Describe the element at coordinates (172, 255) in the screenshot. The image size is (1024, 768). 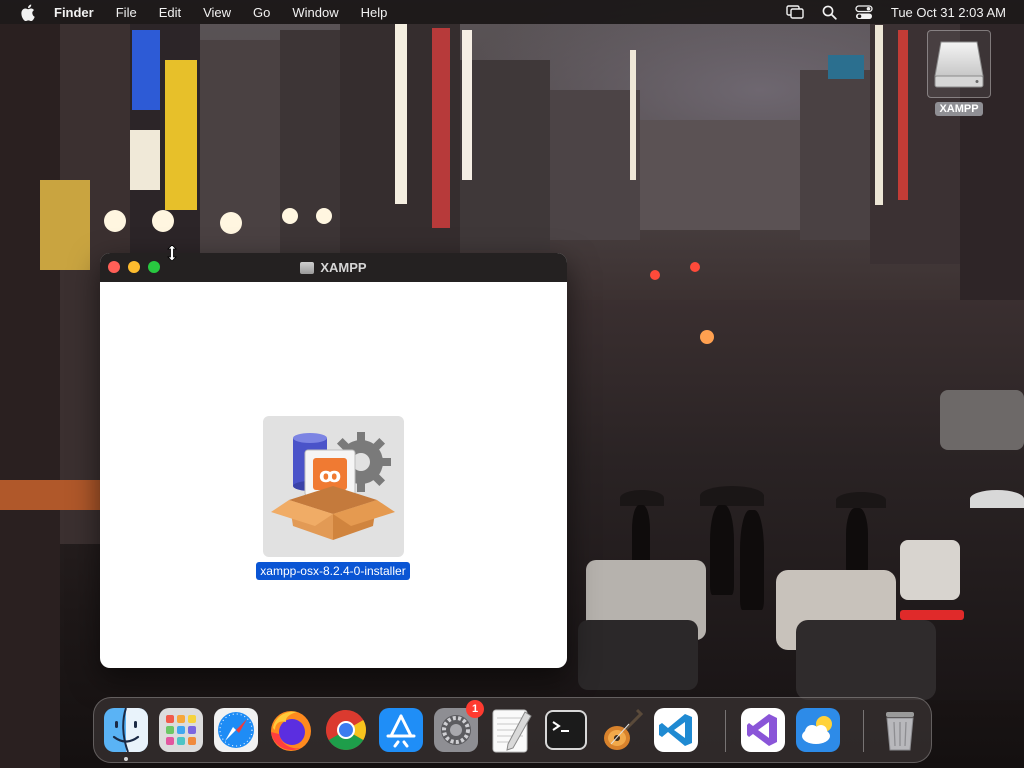
I see `resize-cursor-icon` at that location.